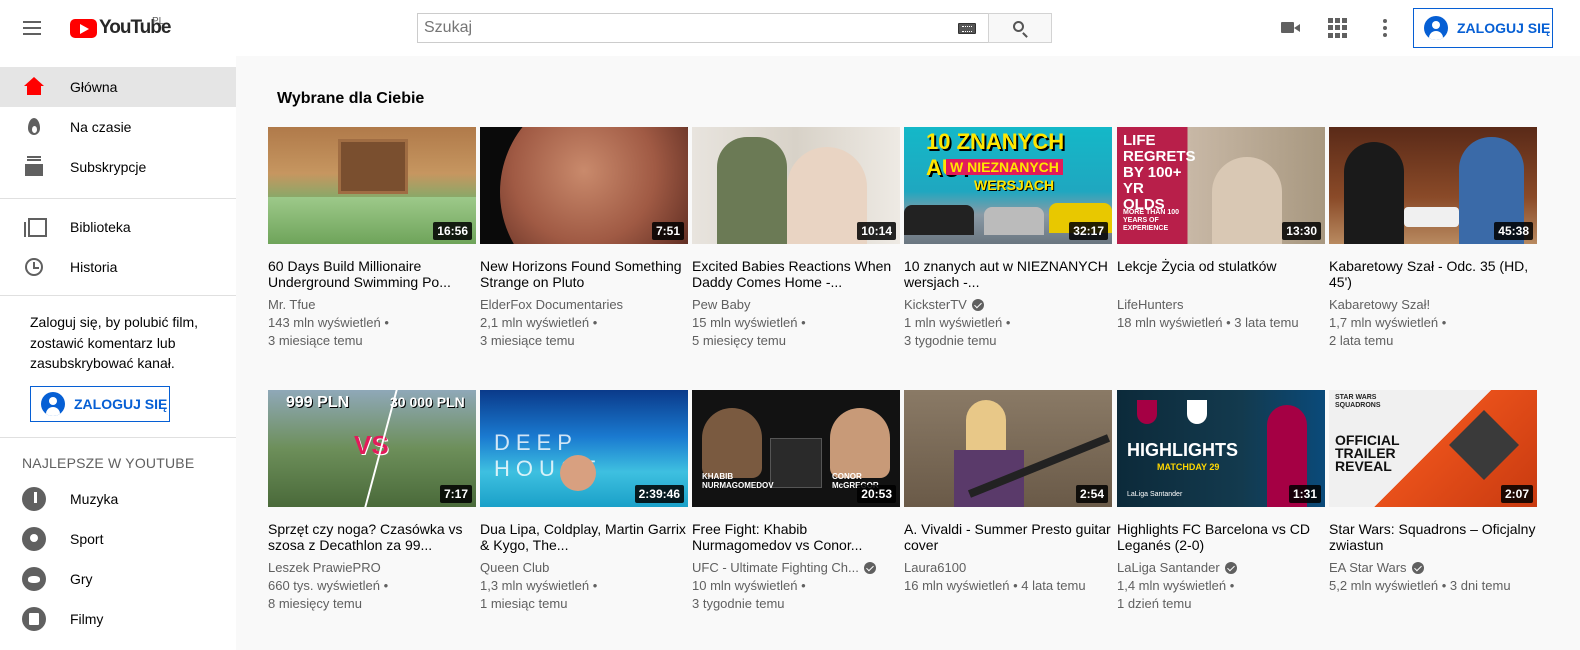 The image size is (1580, 650). Describe the element at coordinates (34, 127) in the screenshot. I see `trending-icon` at that location.